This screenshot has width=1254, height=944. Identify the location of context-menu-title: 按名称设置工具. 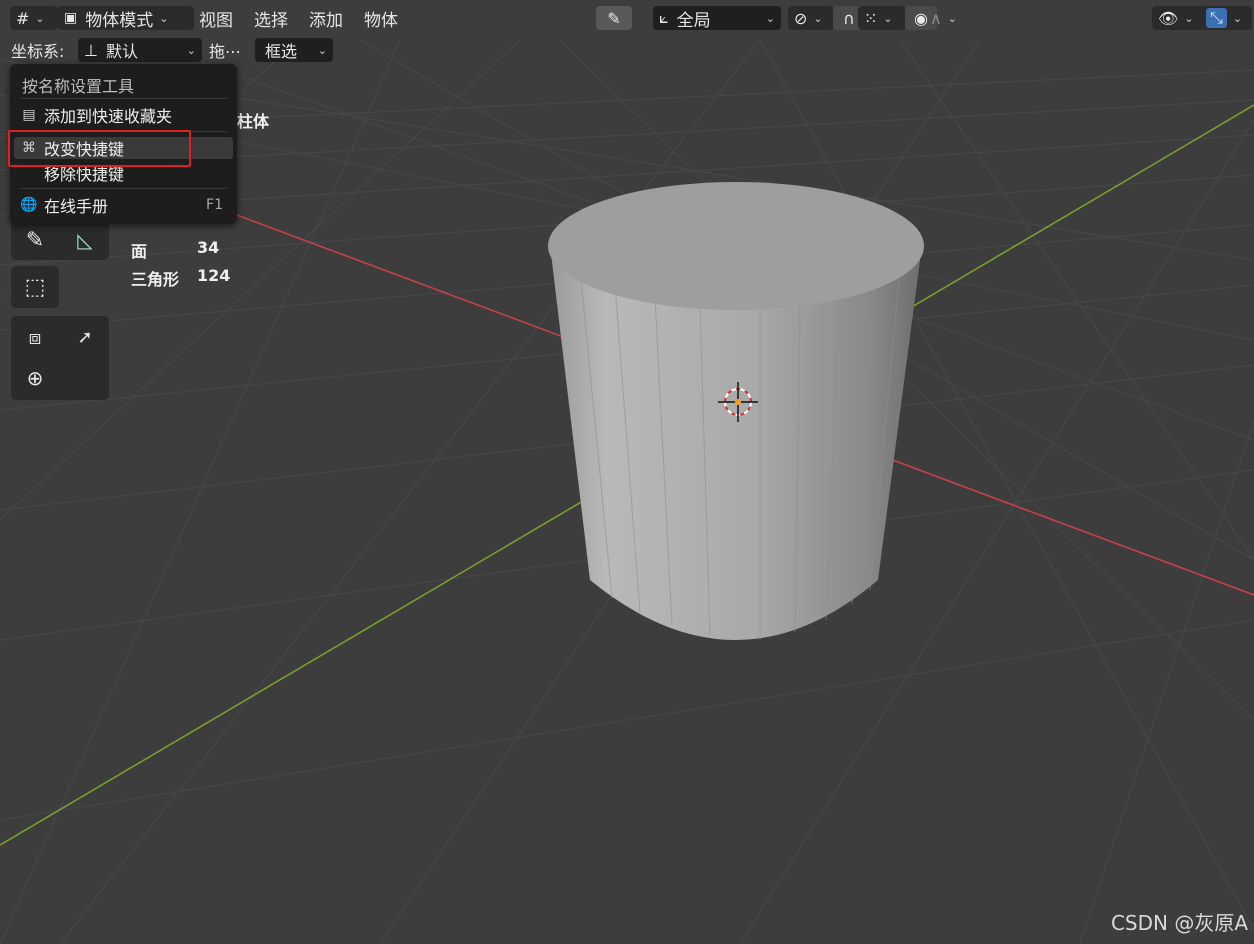
(78, 86).